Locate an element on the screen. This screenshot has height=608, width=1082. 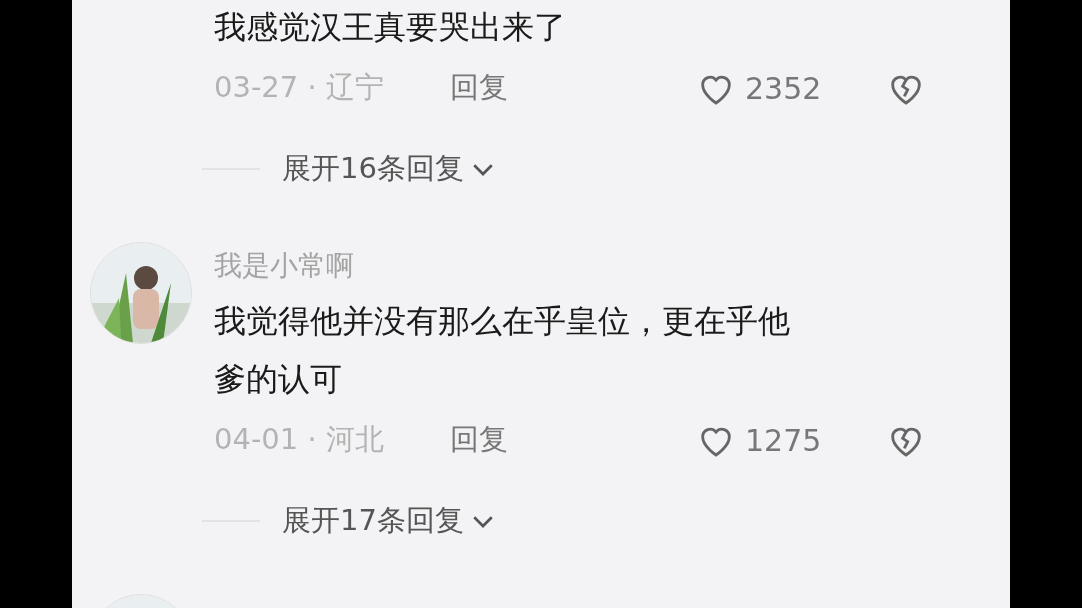
date-location: 04-01 · 河北 is located at coordinates (299, 440).